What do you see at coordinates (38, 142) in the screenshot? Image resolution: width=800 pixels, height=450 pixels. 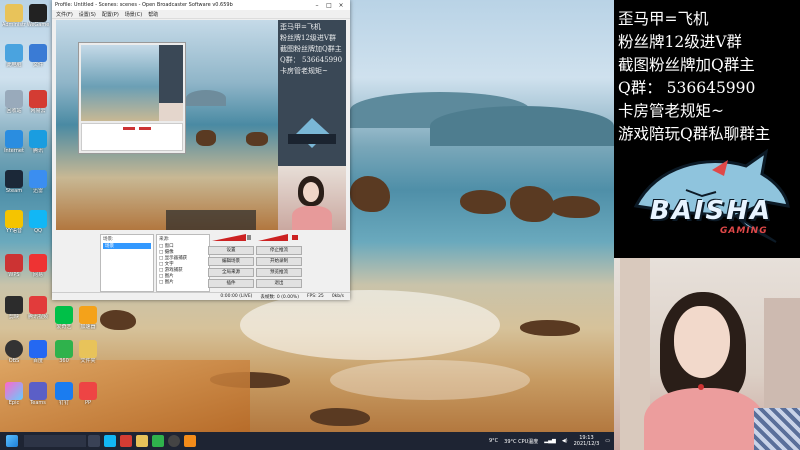 I see `desktop-icon-8: 腾讯` at bounding box center [38, 142].